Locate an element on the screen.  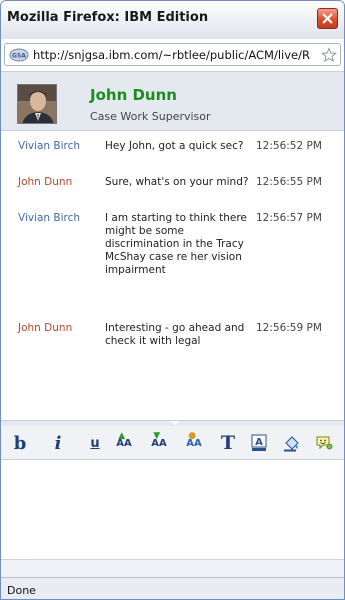
message-text: Sure, what's on your mind? is located at coordinates (177, 182).